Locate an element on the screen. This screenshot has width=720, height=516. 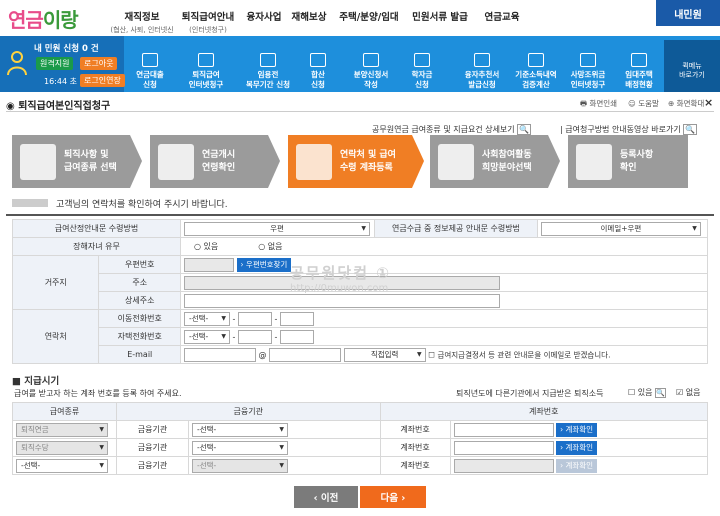
prev-button: ‹ 이전 is located at coordinates (326, 497).